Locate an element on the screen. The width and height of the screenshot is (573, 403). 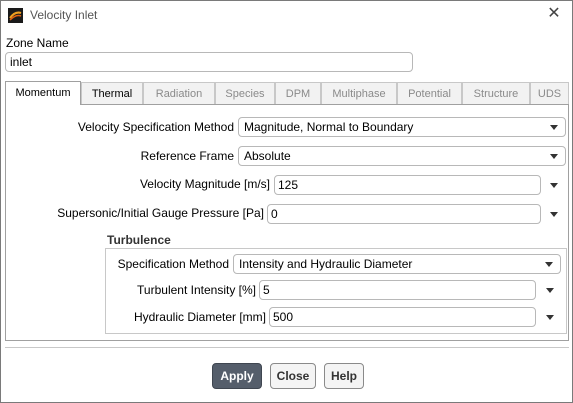
reference-frame-label: Reference Frame is located at coordinates (187, 156).